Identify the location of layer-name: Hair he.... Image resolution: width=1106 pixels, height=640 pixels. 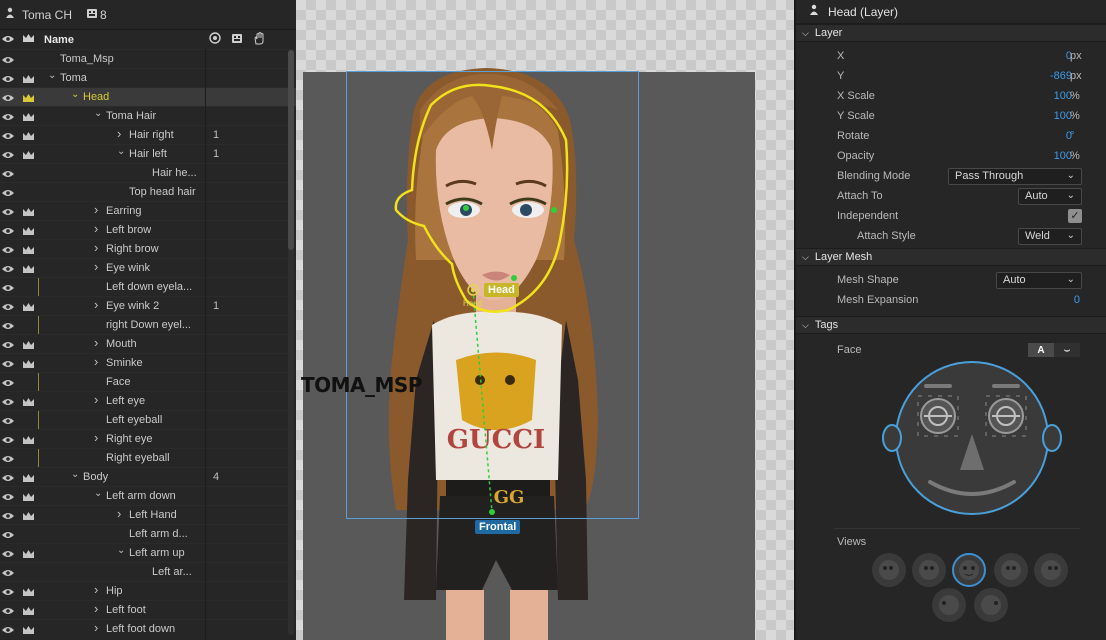
(174, 173).